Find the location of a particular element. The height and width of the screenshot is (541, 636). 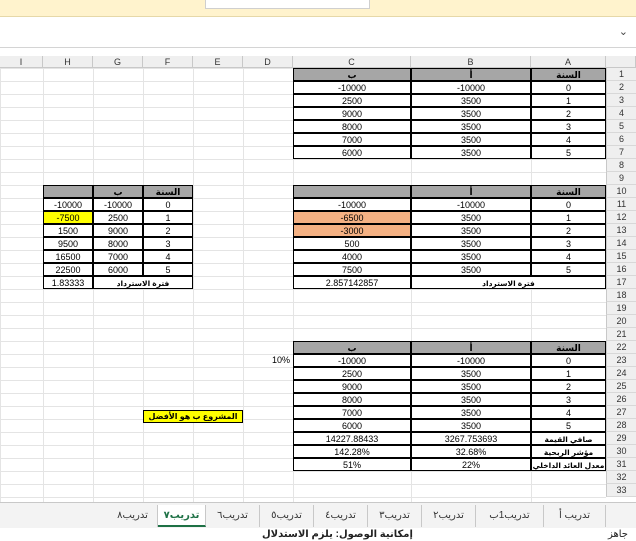

table1-cell: 2500 is located at coordinates (352, 100).